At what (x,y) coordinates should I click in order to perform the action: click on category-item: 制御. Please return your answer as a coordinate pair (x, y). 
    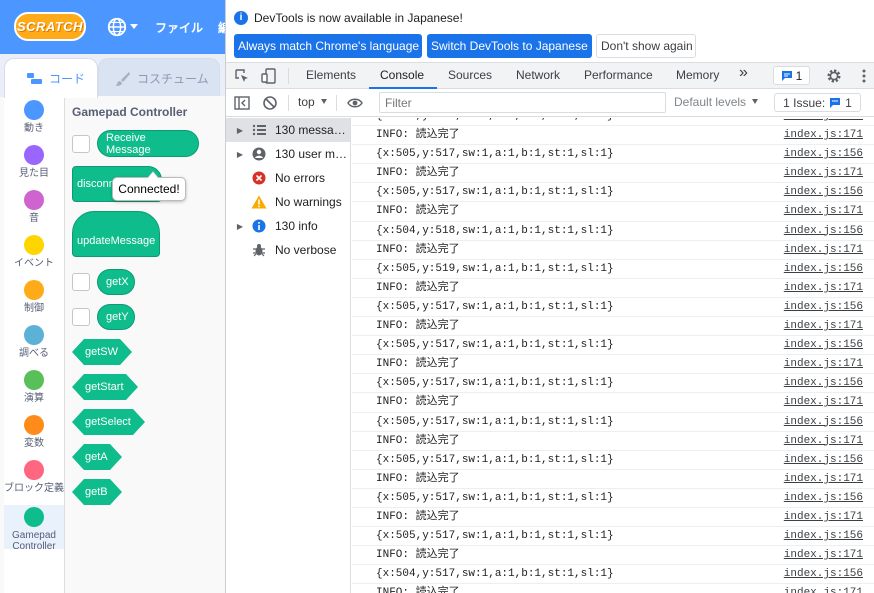
    Looking at the image, I should click on (34, 297).